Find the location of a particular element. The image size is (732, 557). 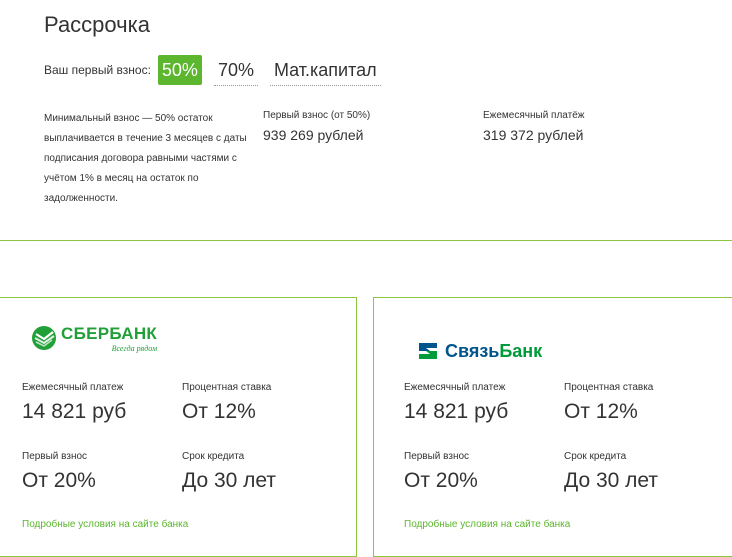

monthly-payment-label: Ежемесячный платёж is located at coordinates (534, 115).